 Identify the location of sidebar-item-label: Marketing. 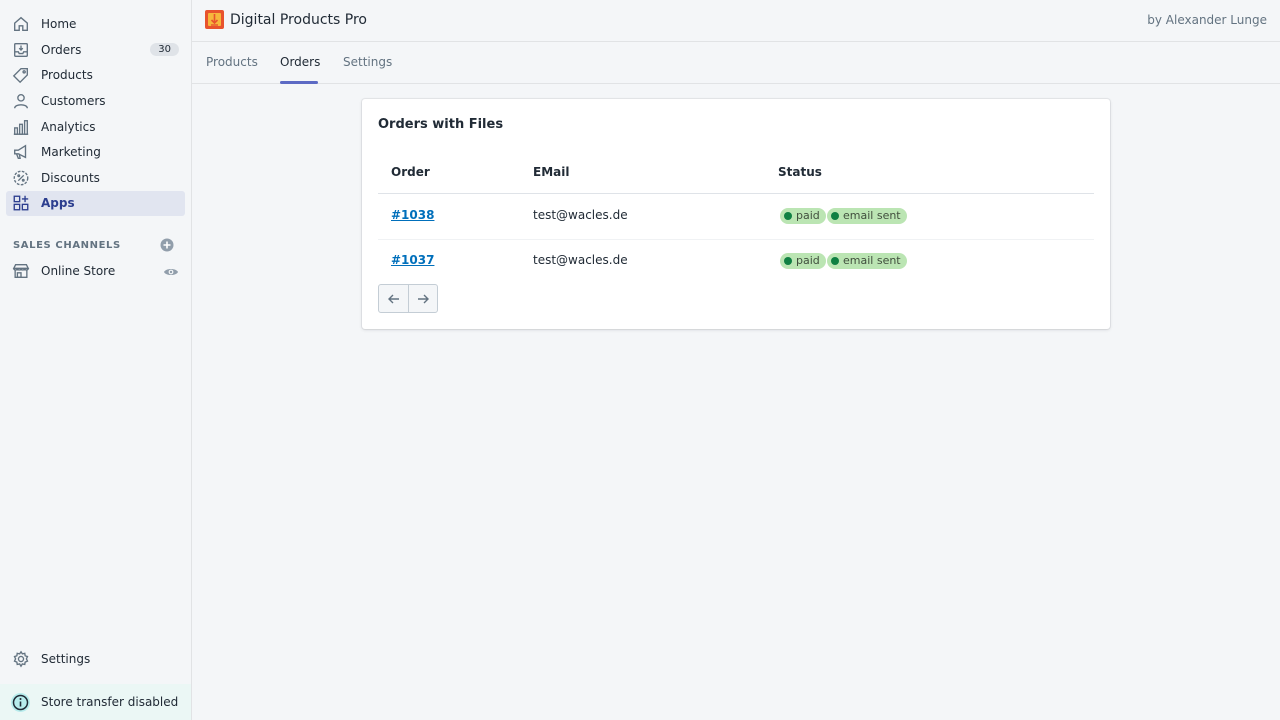
(71, 152).